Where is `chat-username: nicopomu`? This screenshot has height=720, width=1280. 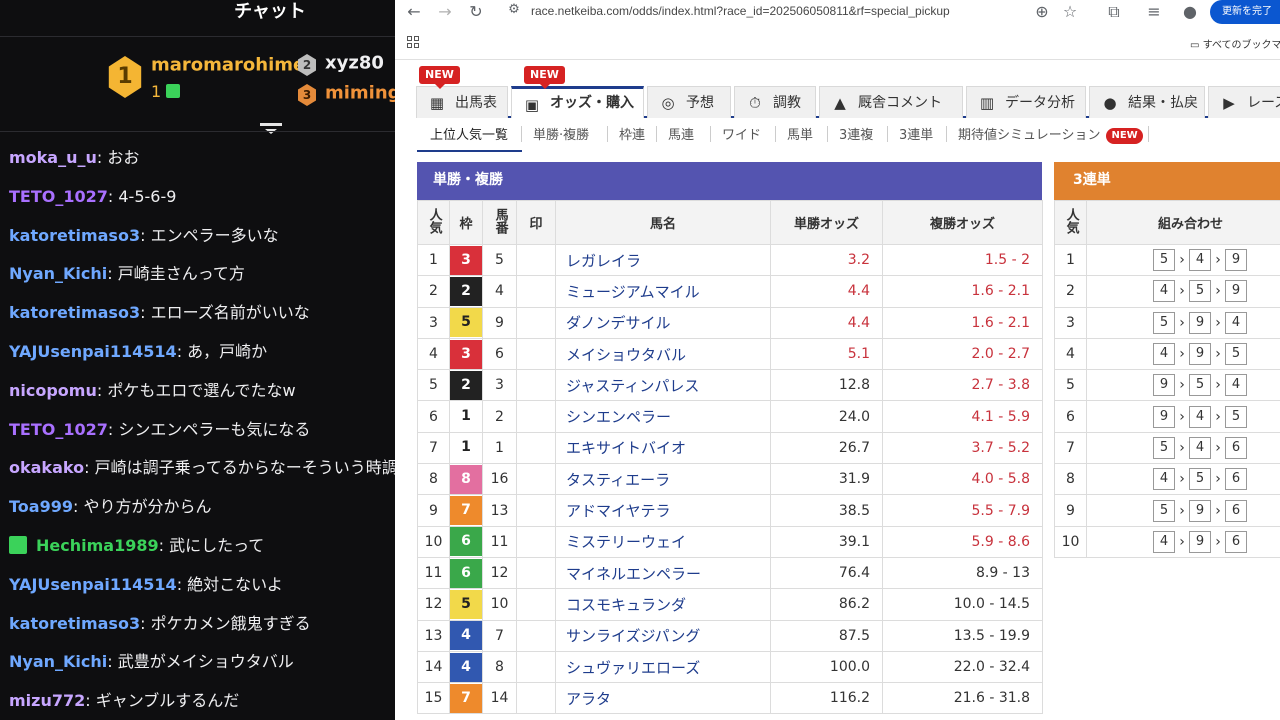
chat-username: nicopomu is located at coordinates (53, 390).